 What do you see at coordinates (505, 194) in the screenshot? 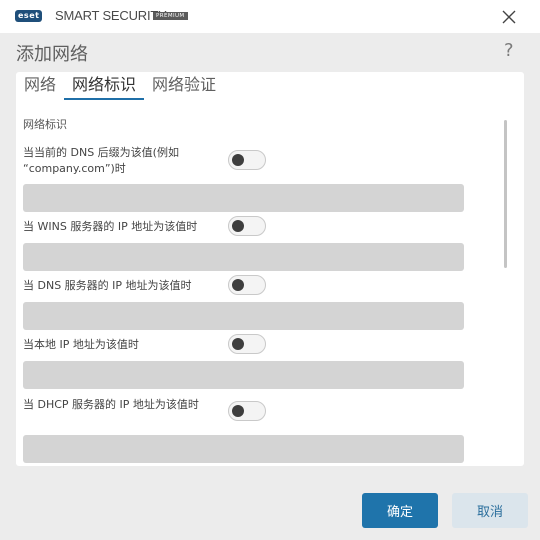
I see `scrollbar` at bounding box center [505, 194].